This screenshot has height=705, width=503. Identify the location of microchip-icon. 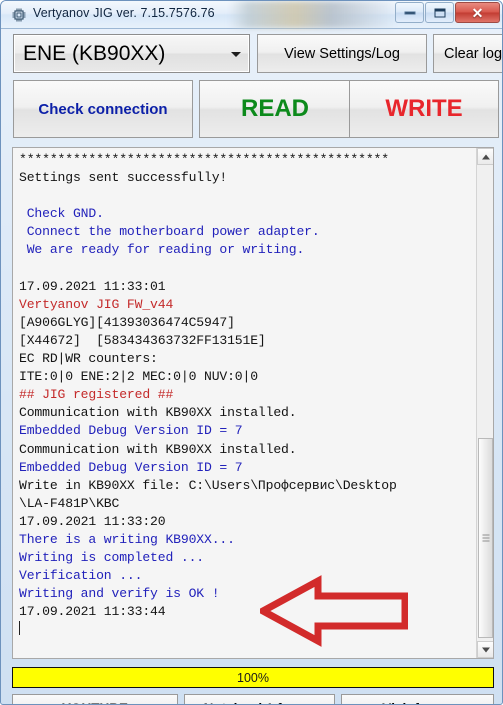
(19, 15).